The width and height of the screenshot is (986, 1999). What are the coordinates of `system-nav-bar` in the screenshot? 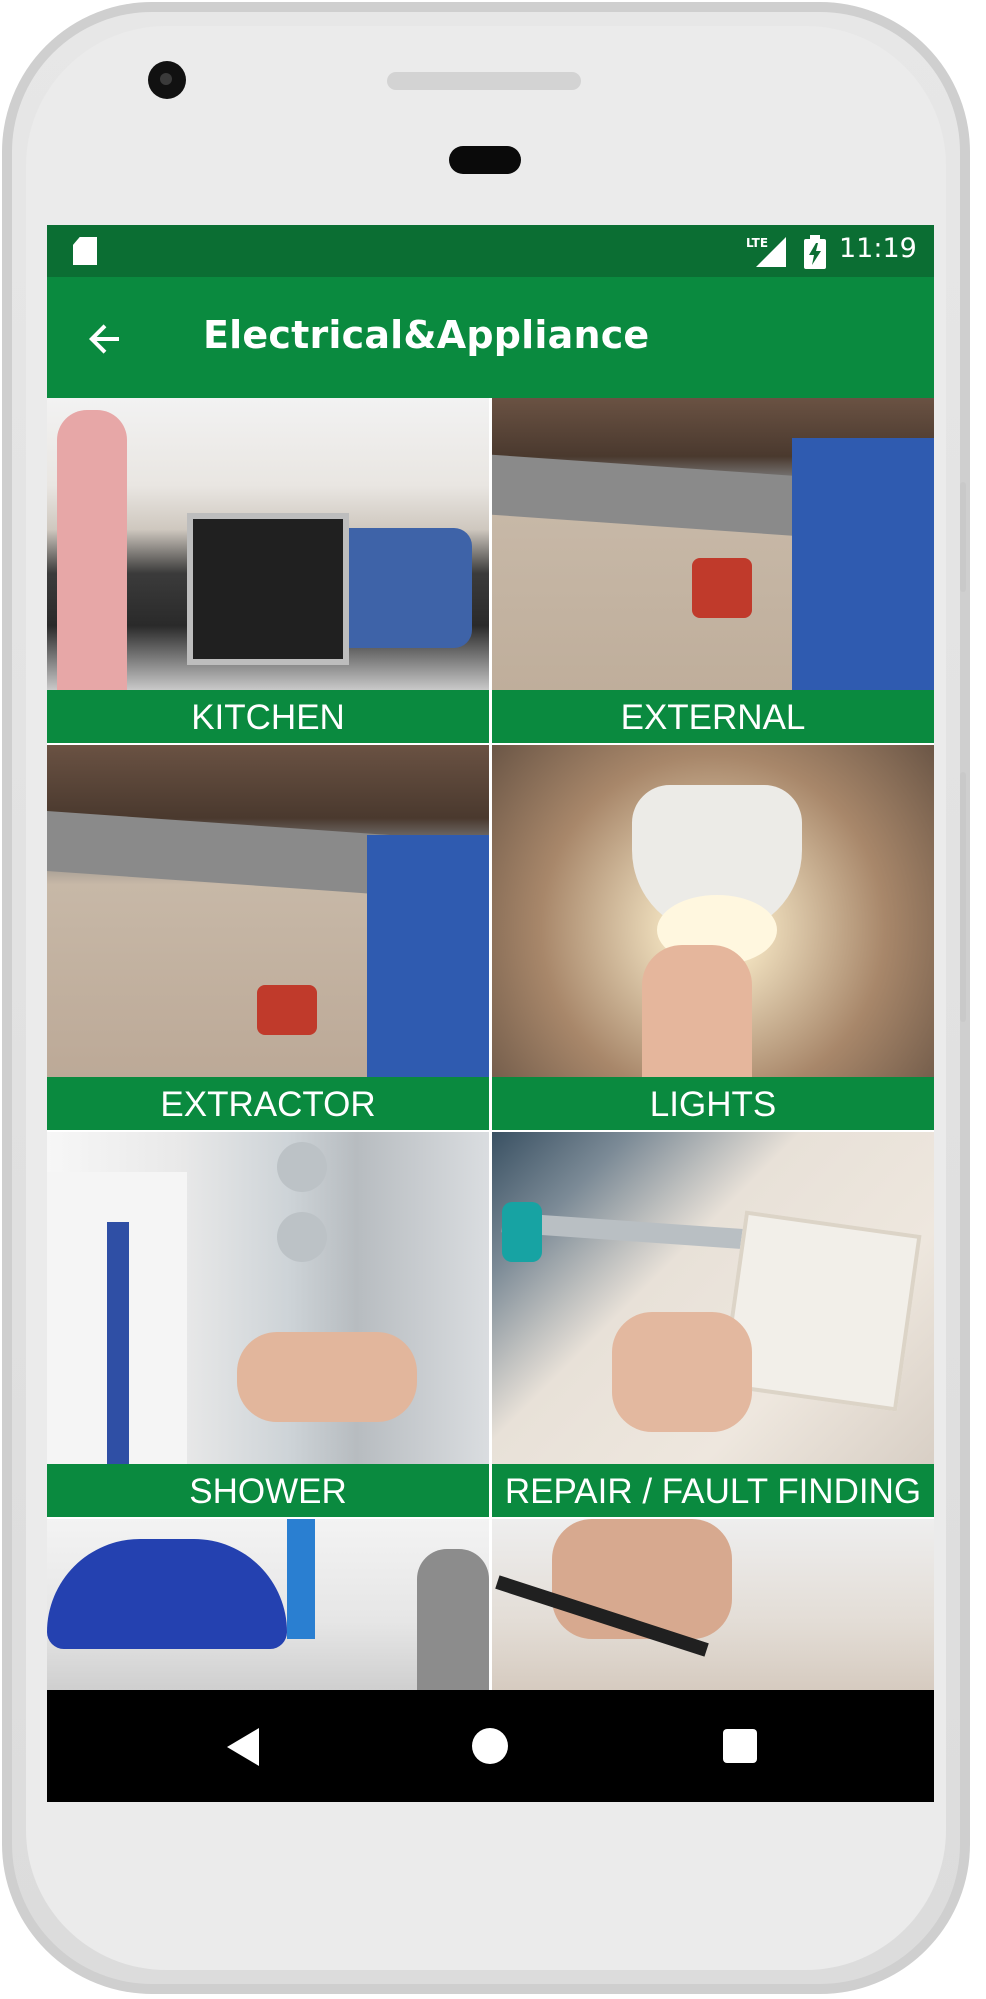 It's located at (490, 1746).